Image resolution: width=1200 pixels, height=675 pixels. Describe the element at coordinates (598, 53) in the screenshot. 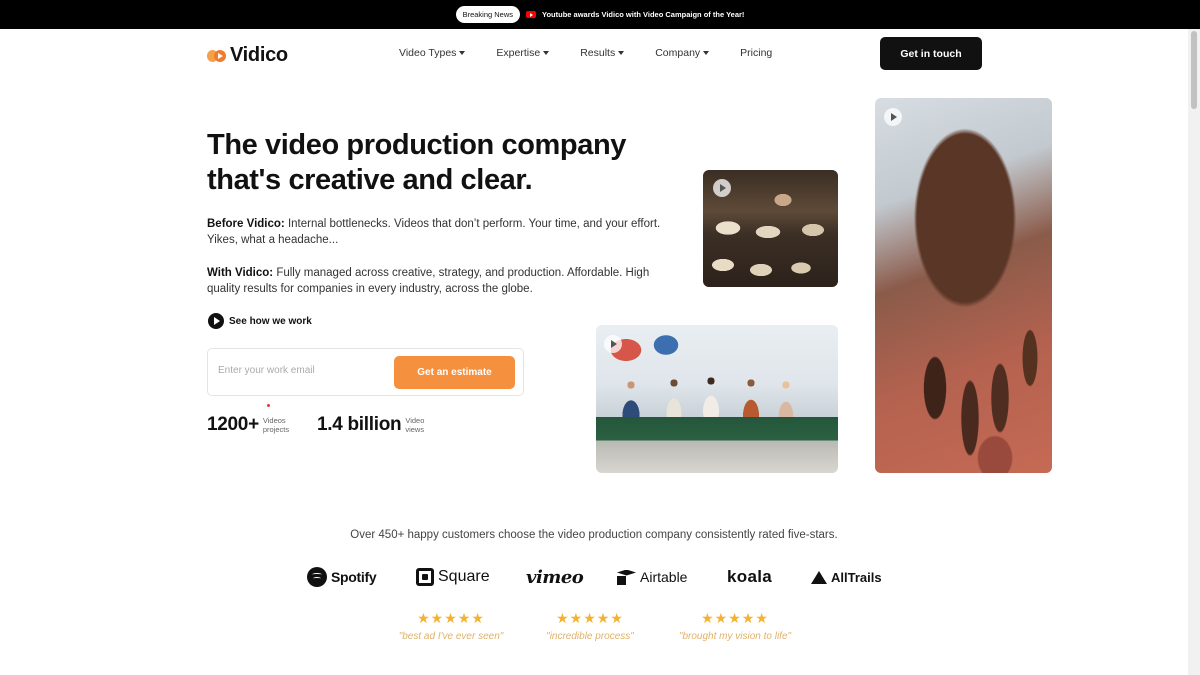

I see `nav-label: Results` at that location.